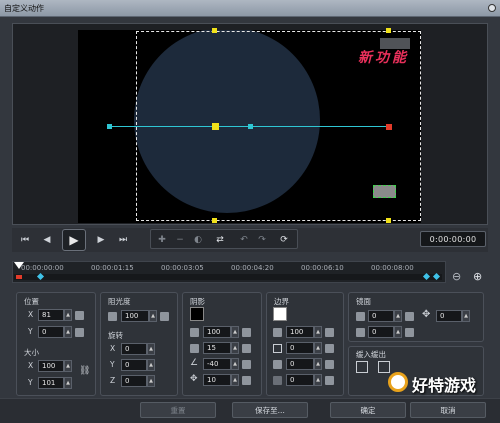 The width and height of the screenshot is (500, 423). Describe the element at coordinates (466, 316) in the screenshot. I see `mirror-distance-spinner: ▲` at that location.